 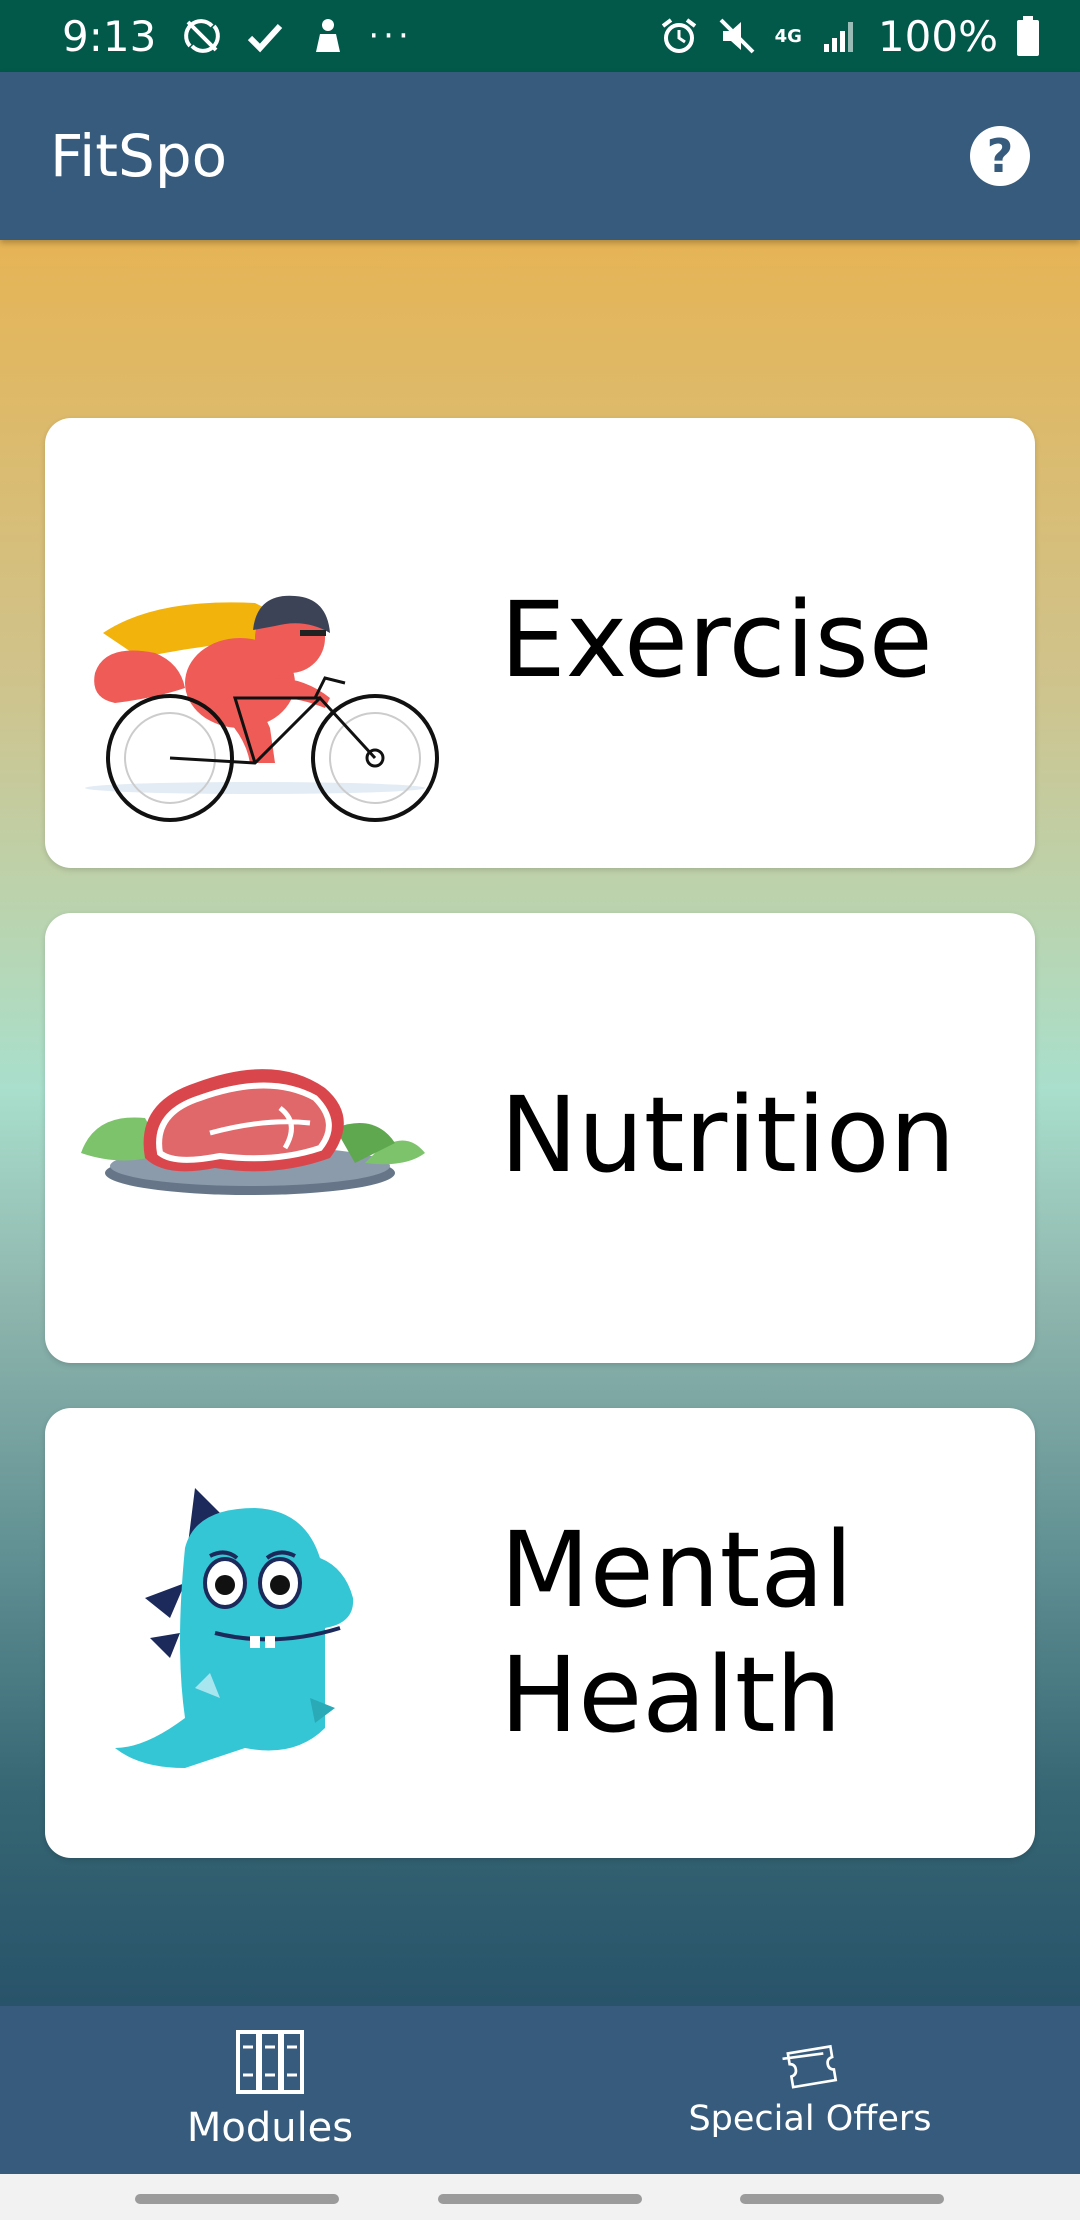 I want to click on nav-special-offers-label: Special Offers, so click(x=810, y=2119).